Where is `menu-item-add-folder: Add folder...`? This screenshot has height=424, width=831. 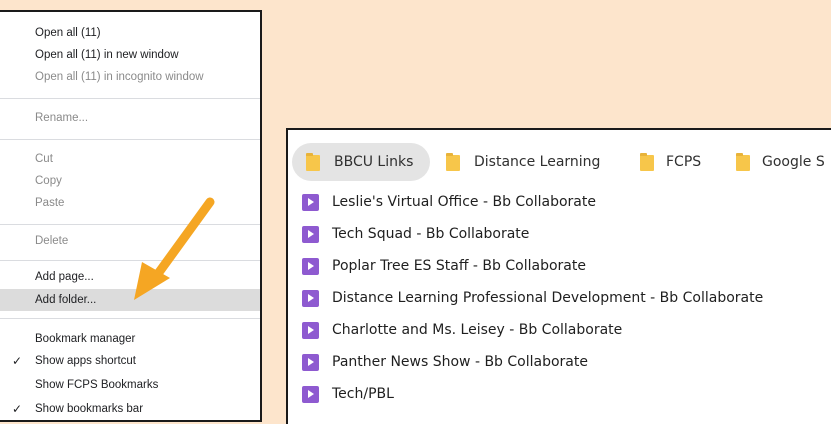 menu-item-add-folder: Add folder... is located at coordinates (130, 300).